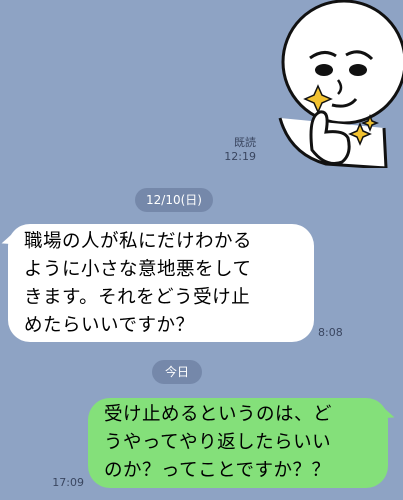 This screenshot has width=403, height=500. I want to click on read-status-label: 既読, so click(245, 142).